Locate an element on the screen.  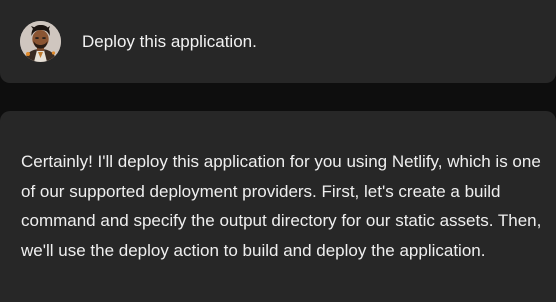
user-message-text: Deploy this application. is located at coordinates (169, 41).